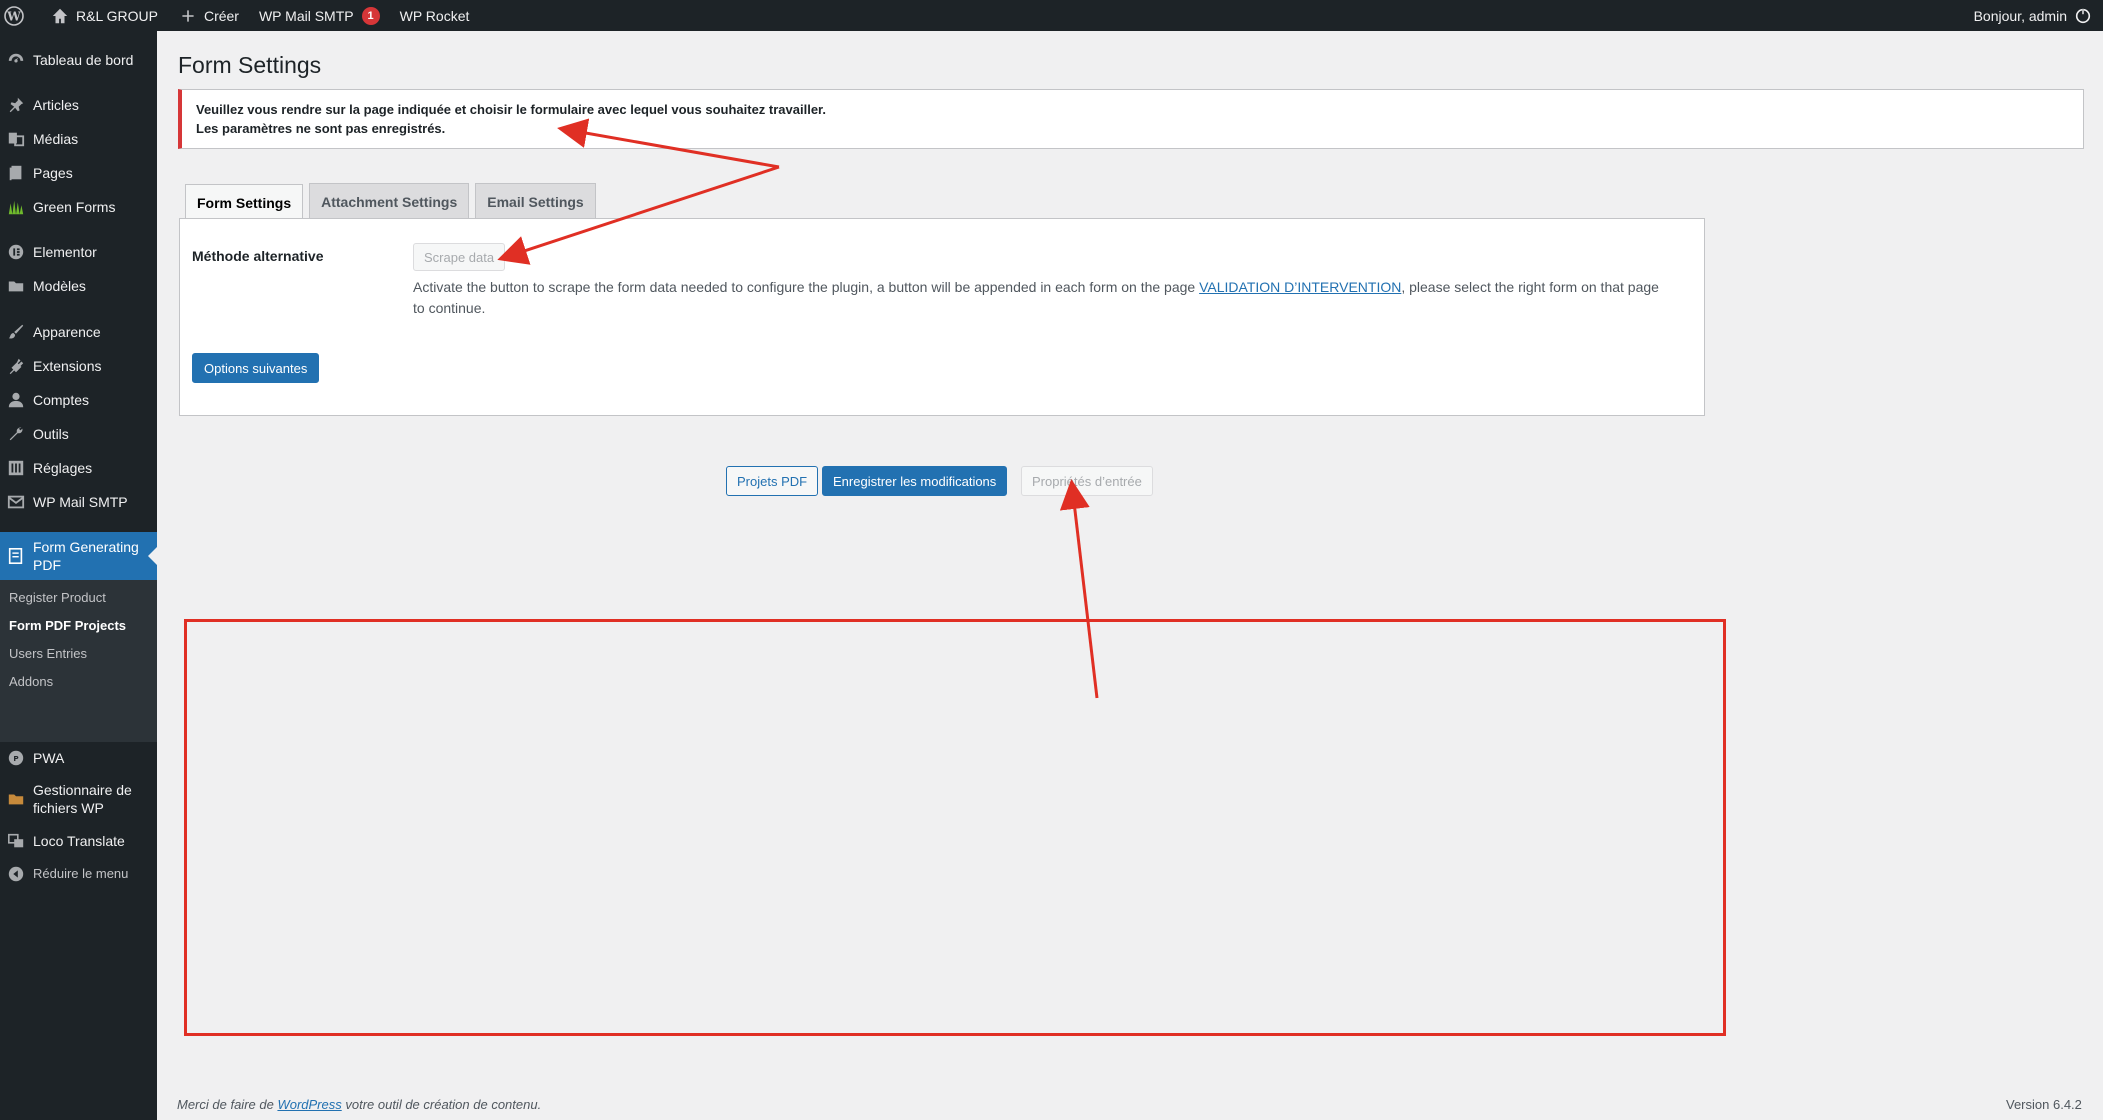 Image resolution: width=2103 pixels, height=1120 pixels. Describe the element at coordinates (63, 468) in the screenshot. I see `menu-label: Réglages` at that location.